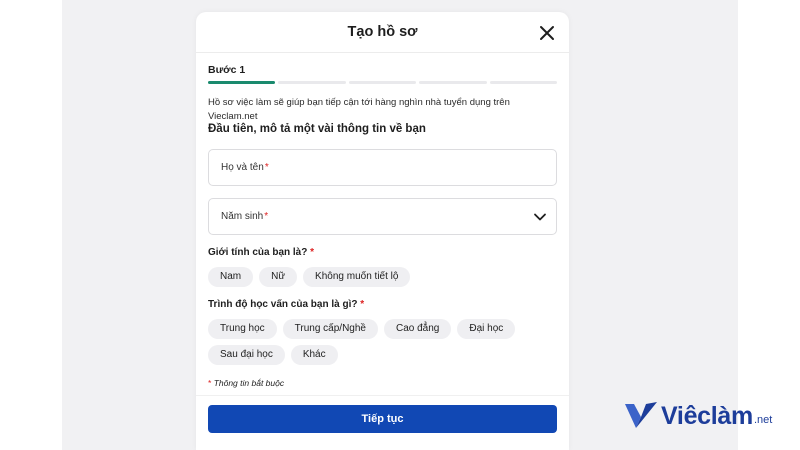  Describe the element at coordinates (763, 420) in the screenshot. I see `brand-suffix: .net` at that location.